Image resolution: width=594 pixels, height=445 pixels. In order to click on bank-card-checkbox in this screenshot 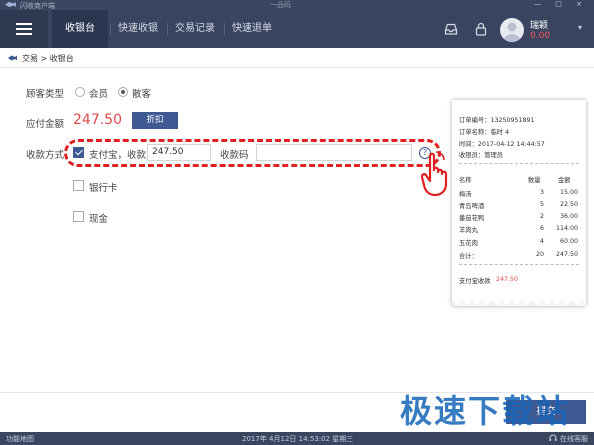, I will do `click(78, 185)`.